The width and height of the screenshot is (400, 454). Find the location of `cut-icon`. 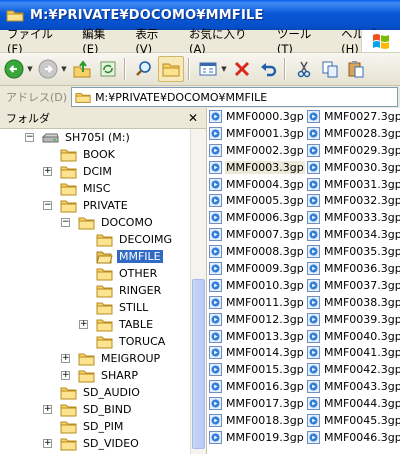

cut-icon is located at coordinates (304, 69).